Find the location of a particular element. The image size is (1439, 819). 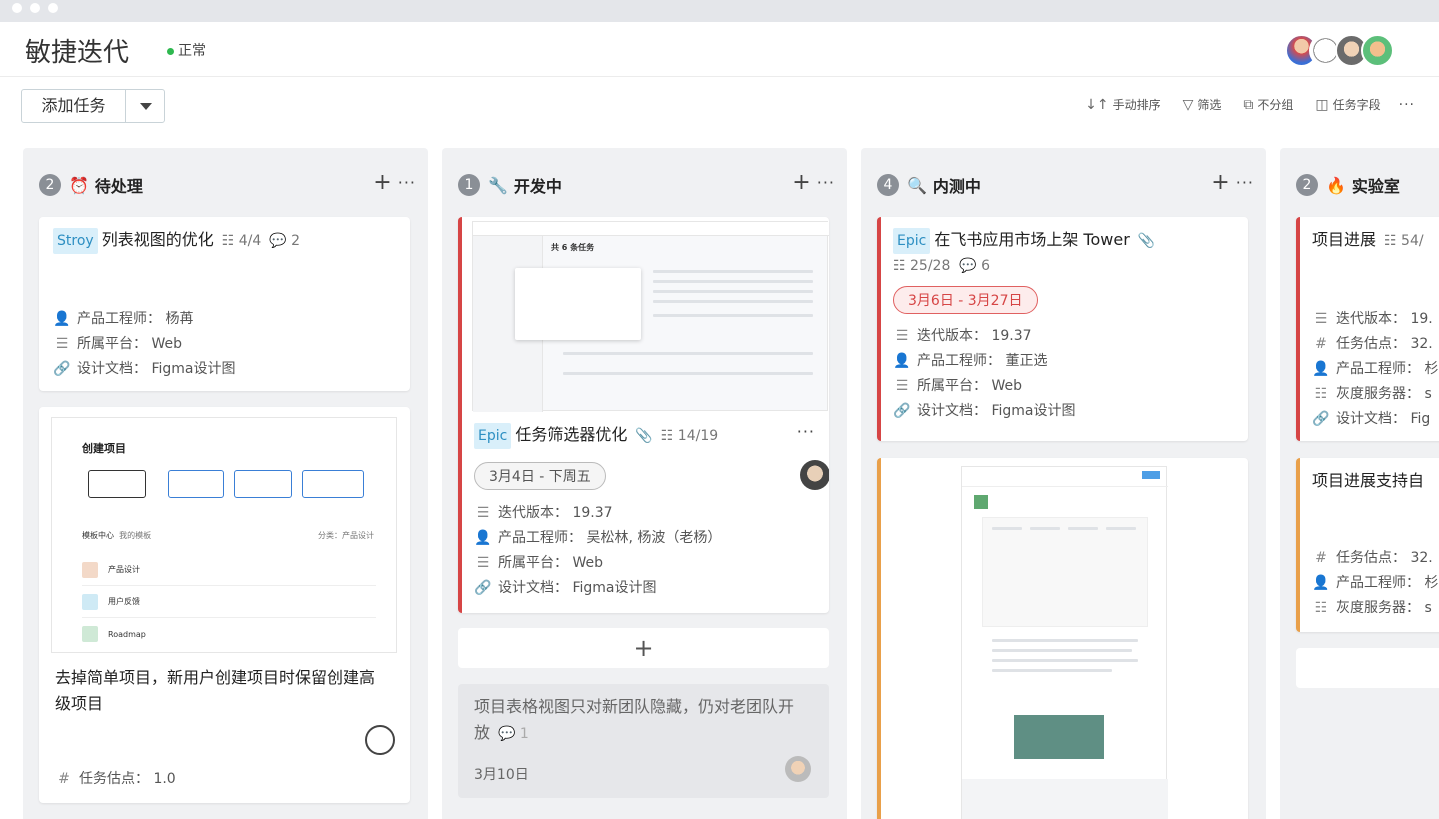

card-date: 3月4日 - 下周五 is located at coordinates (540, 476).